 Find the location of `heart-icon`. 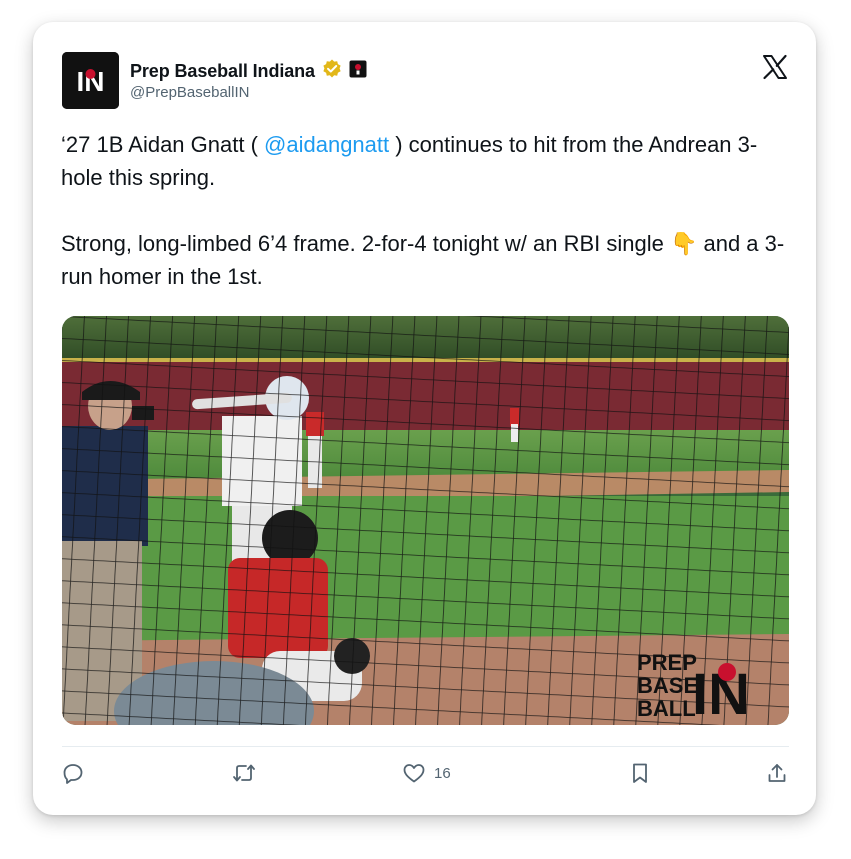

heart-icon is located at coordinates (414, 773).